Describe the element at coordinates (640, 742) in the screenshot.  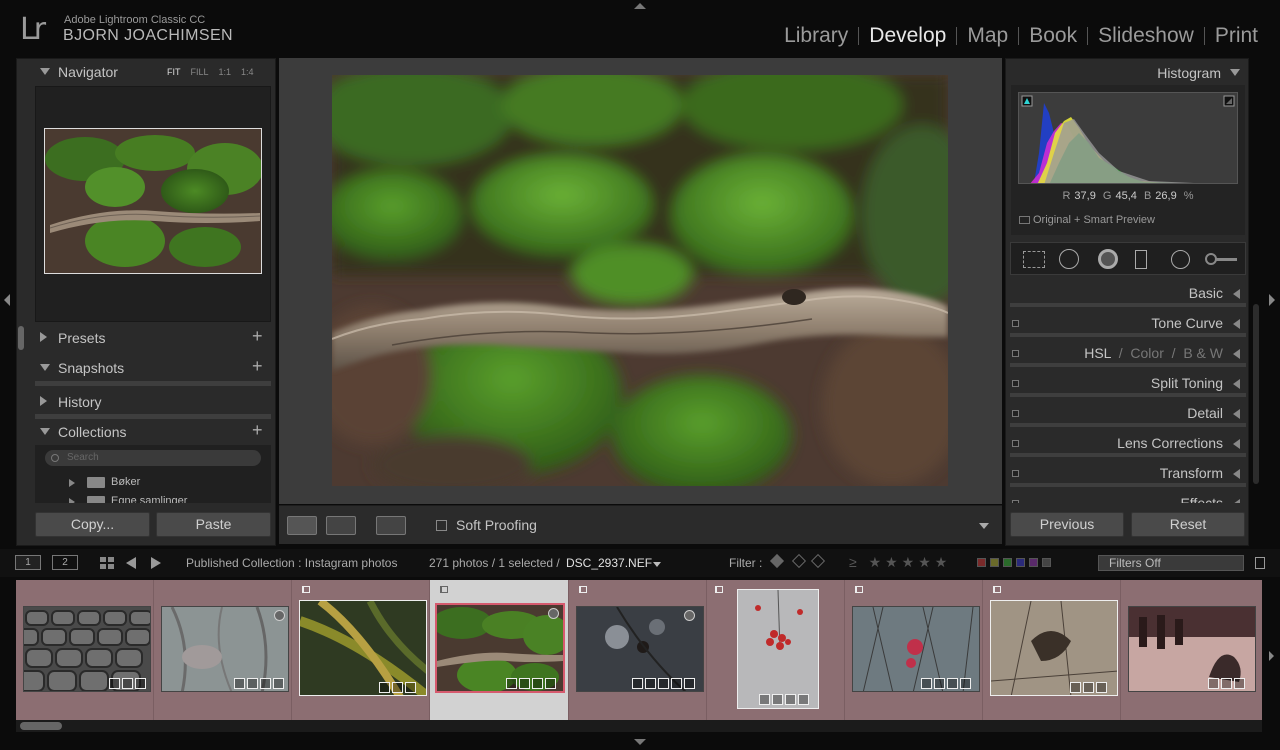
I see `collapse-bottom-arrow-icon` at that location.